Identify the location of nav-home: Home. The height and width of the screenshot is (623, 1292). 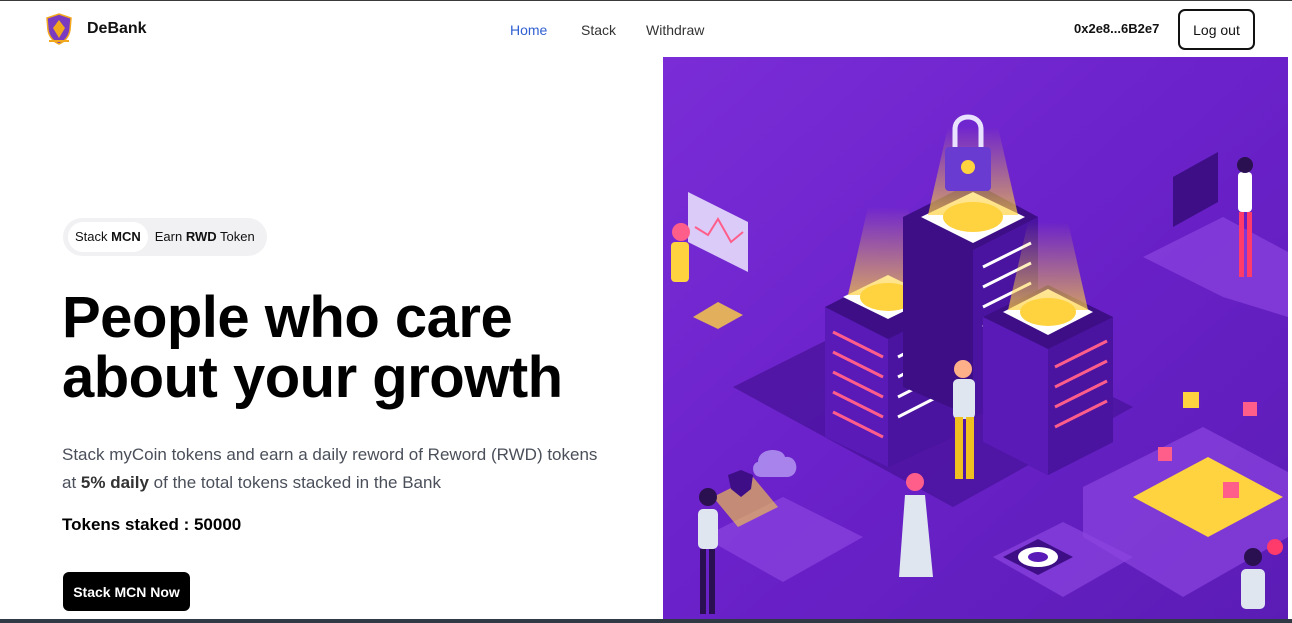
(528, 30).